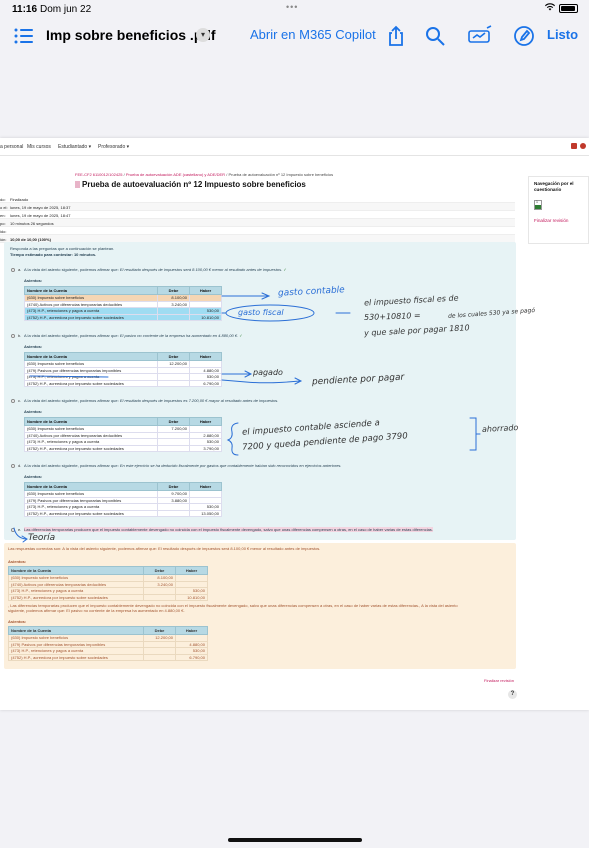 Image resolution: width=589 pixels, height=848 pixels. What do you see at coordinates (203, 35) in the screenshot?
I see `chevron-down-icon: ▾` at bounding box center [203, 35].